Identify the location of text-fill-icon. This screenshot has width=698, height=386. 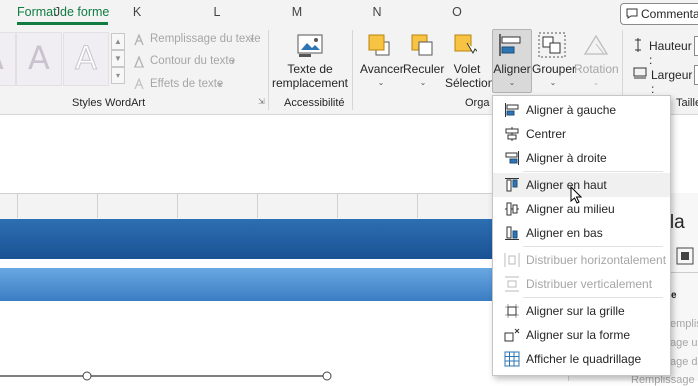
(139, 40).